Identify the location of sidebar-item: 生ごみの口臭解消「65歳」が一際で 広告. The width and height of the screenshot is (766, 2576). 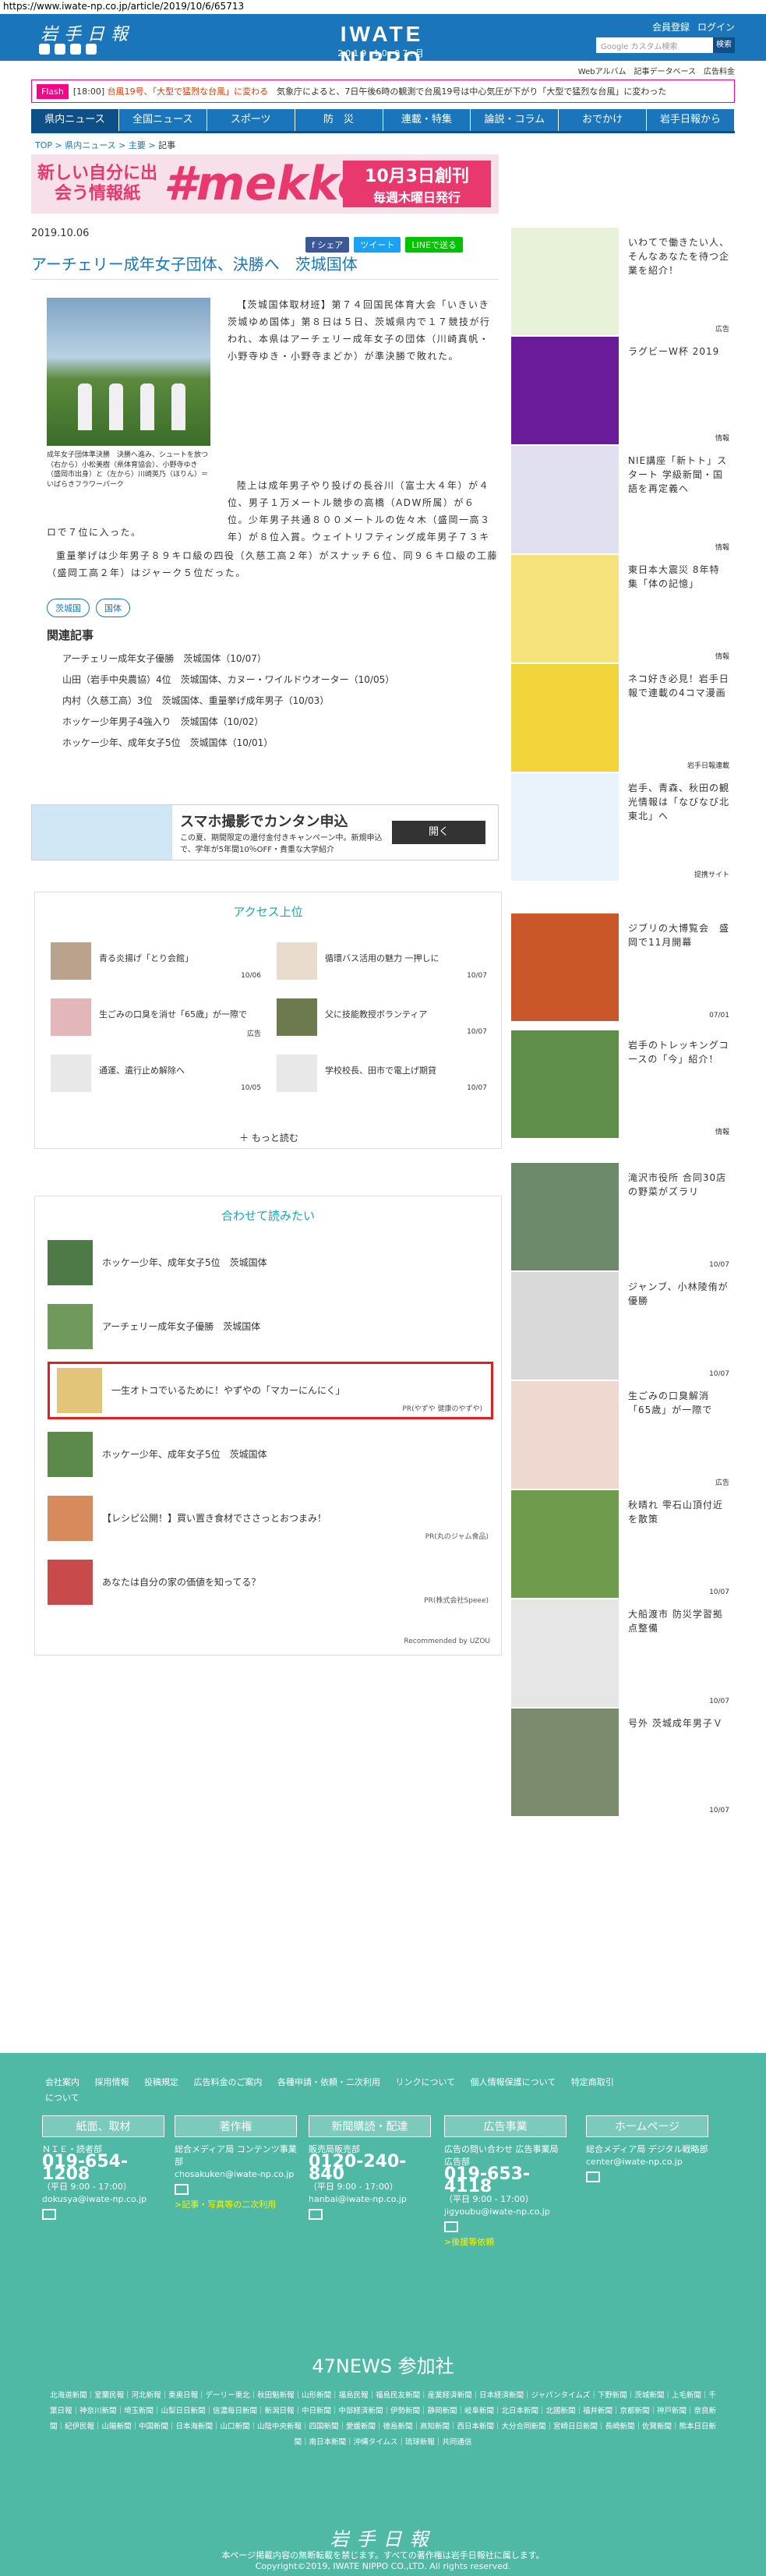
(620, 1435).